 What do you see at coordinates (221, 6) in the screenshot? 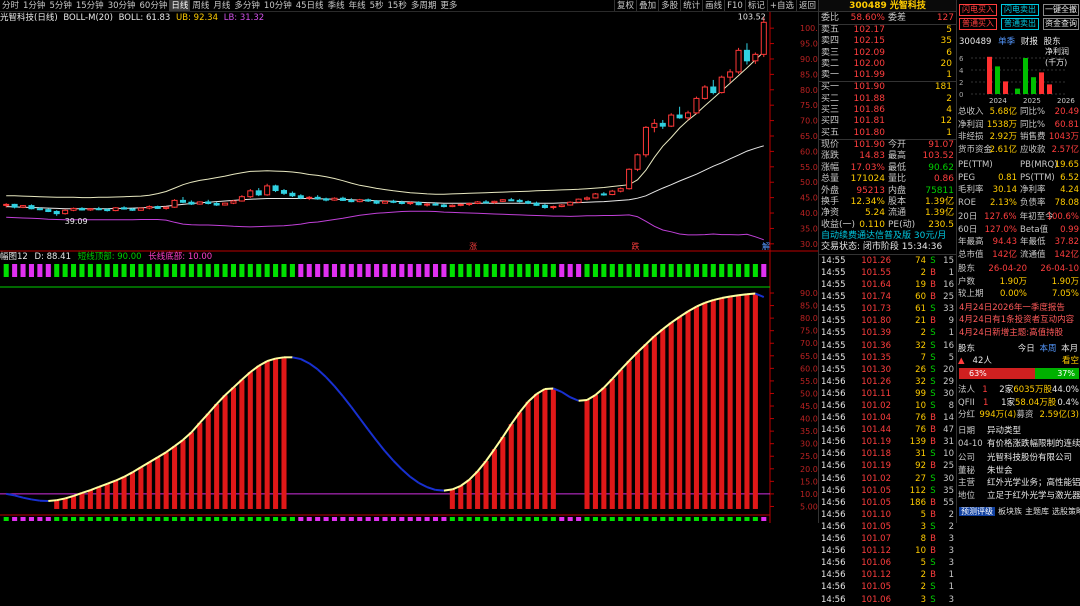
I see `period-tab: 月线` at bounding box center [221, 6].